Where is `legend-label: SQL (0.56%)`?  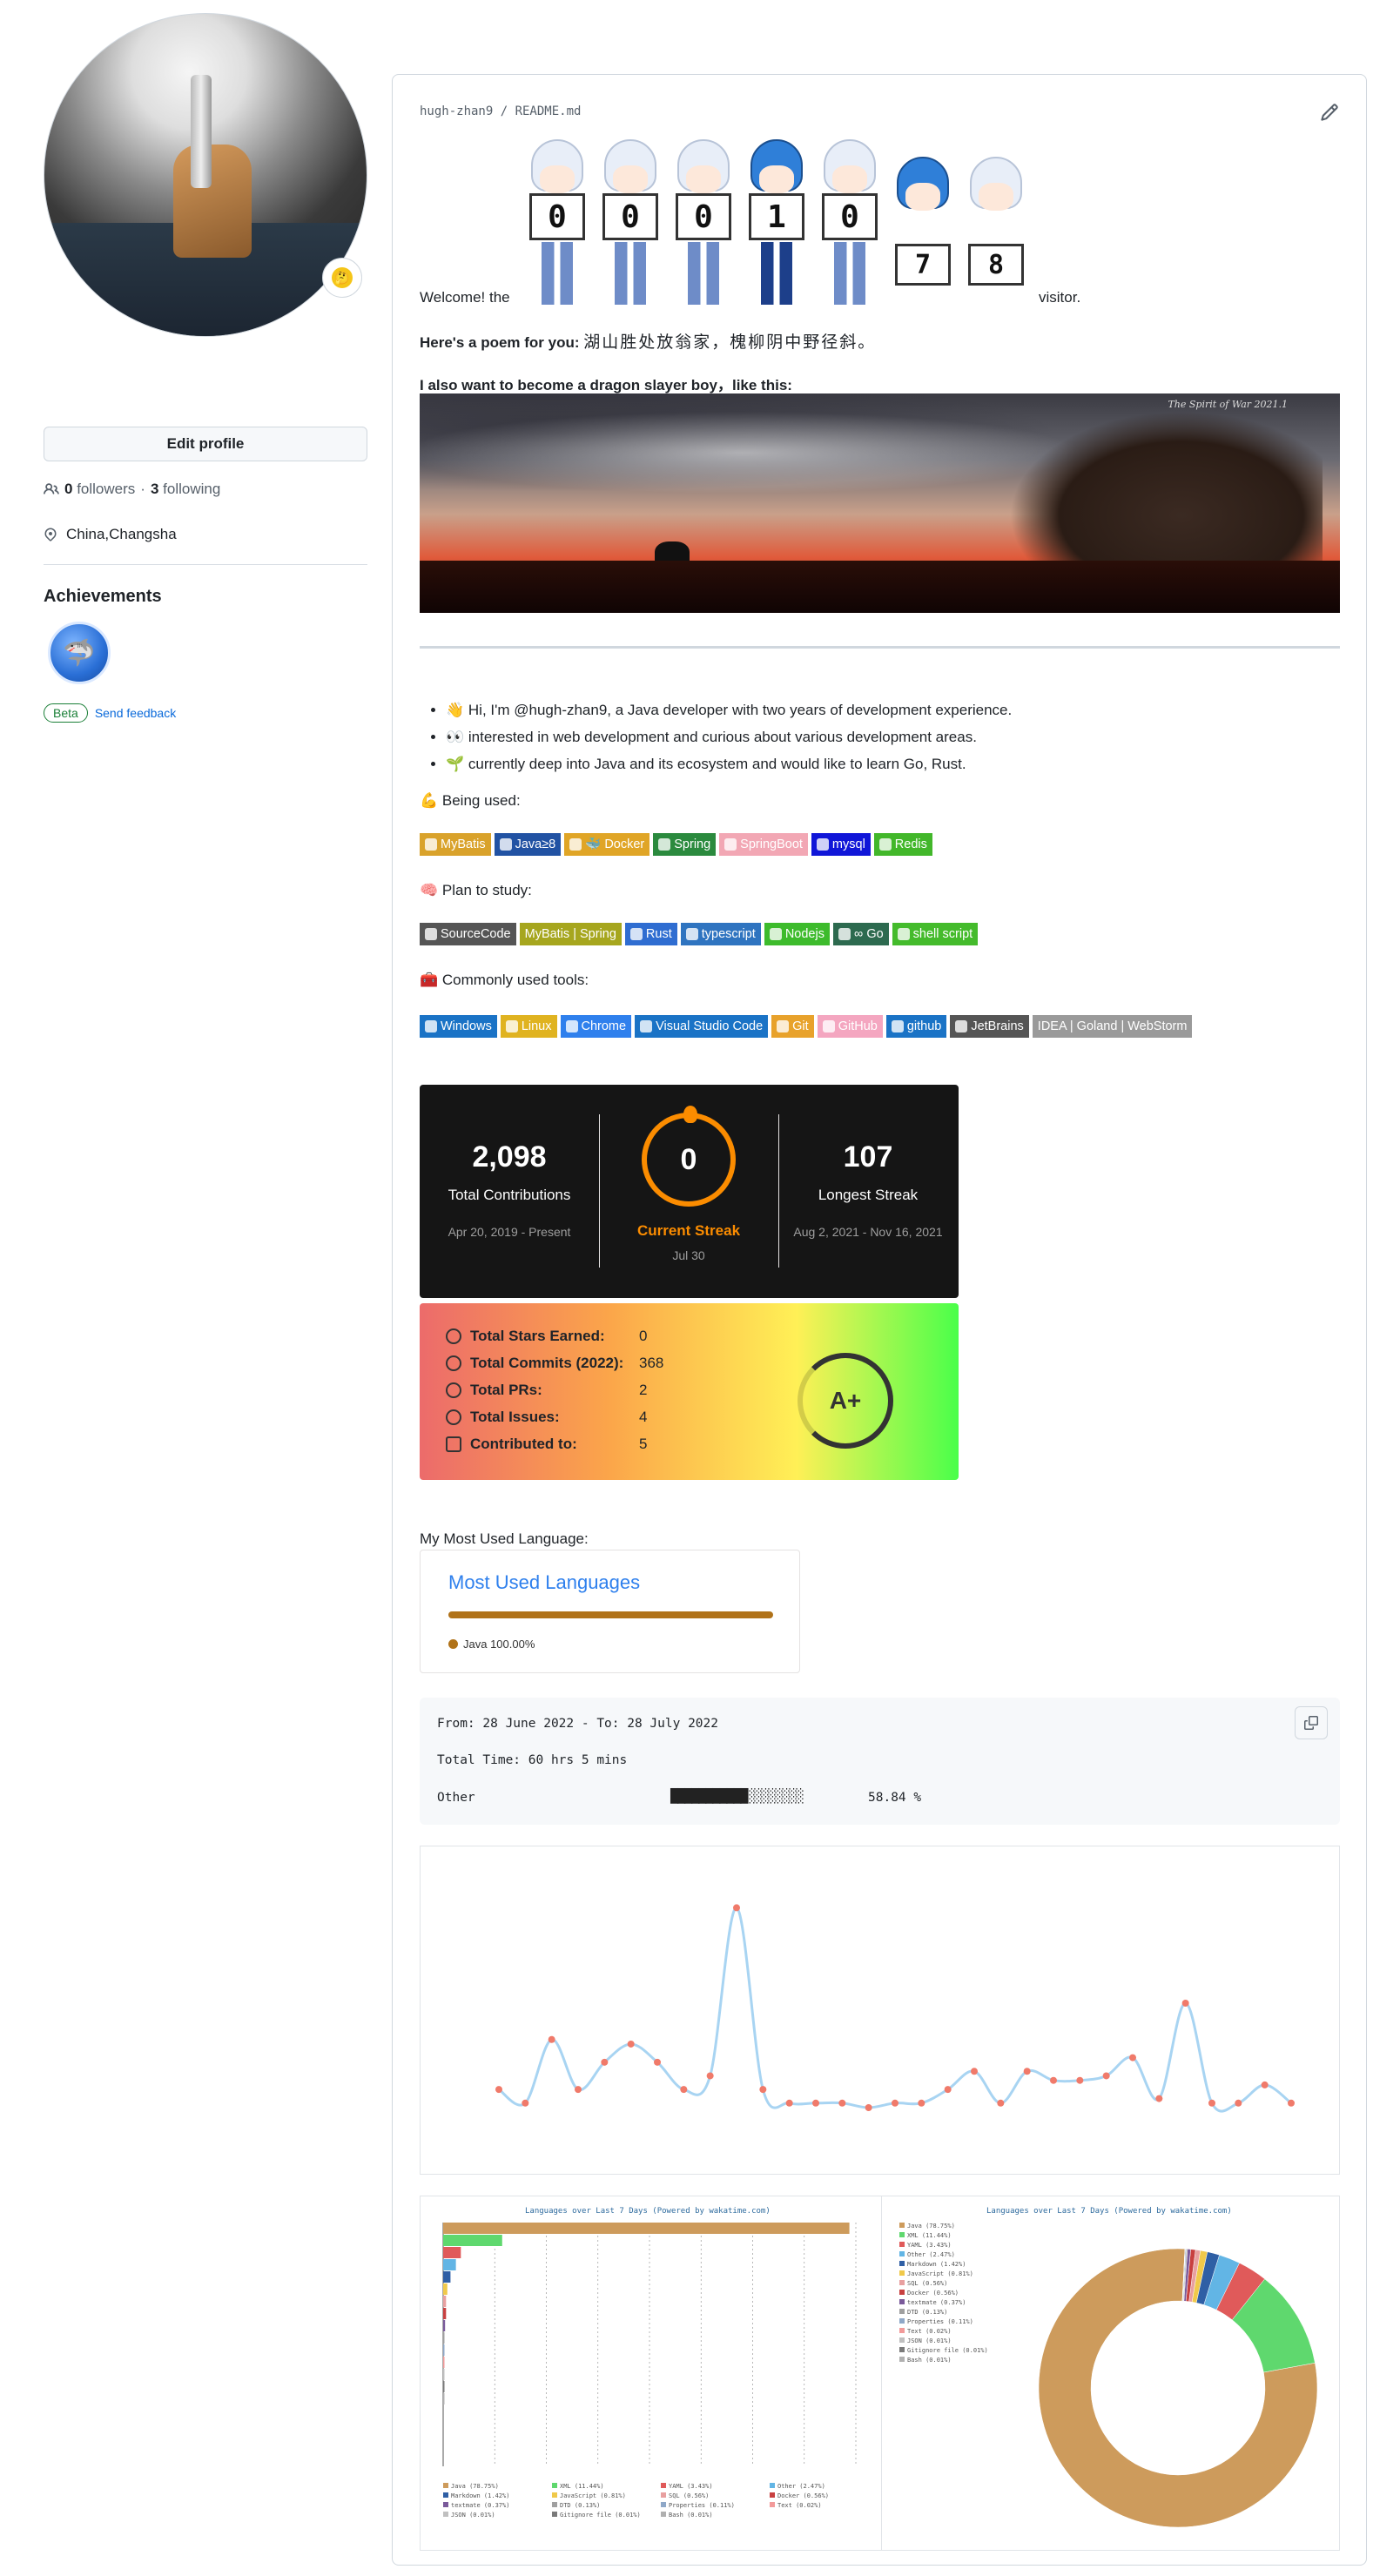
legend-label: SQL (0.56%) is located at coordinates (689, 2495).